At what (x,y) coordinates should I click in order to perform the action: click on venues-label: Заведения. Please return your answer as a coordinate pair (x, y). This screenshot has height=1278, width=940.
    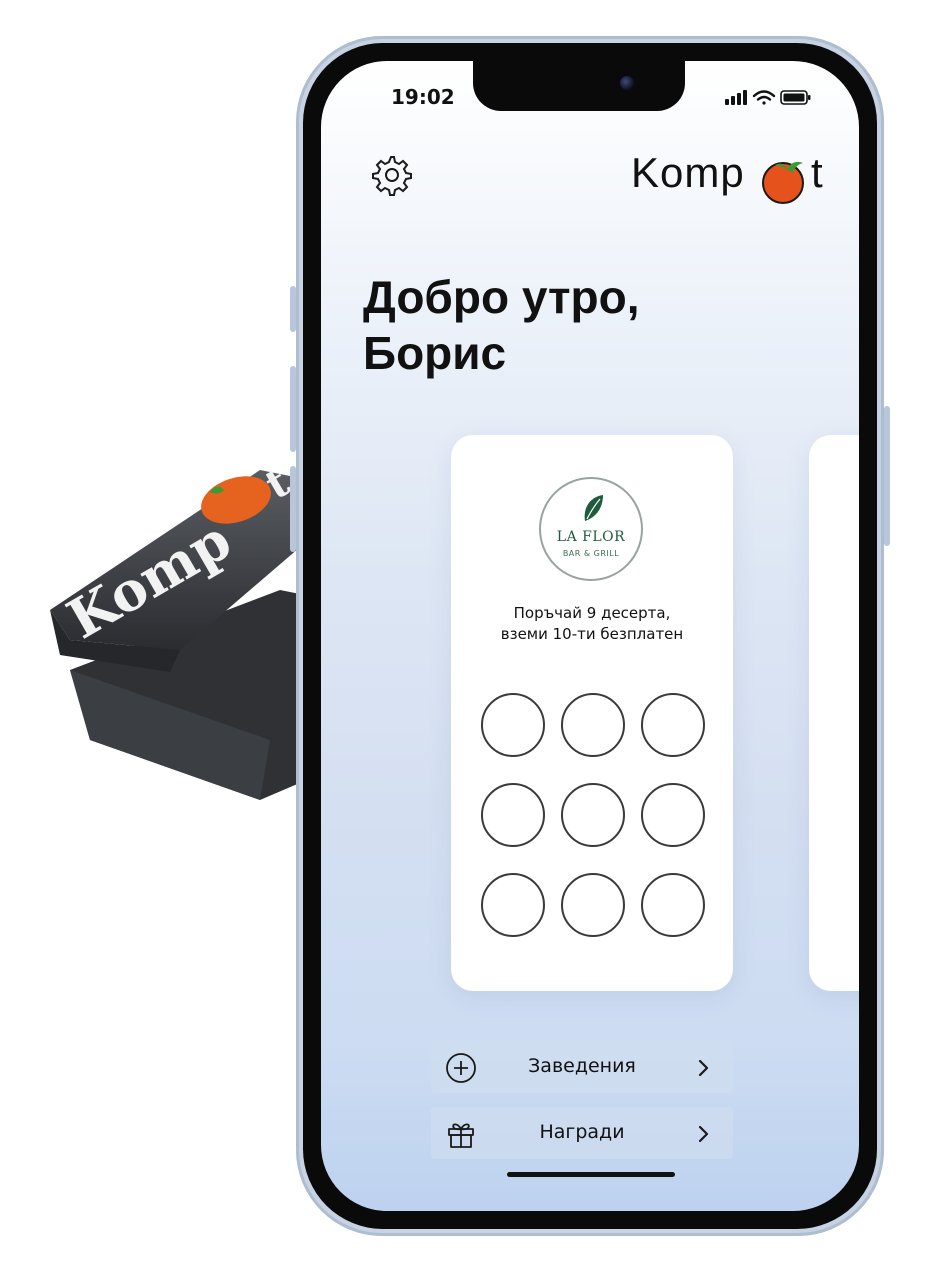
    Looking at the image, I should click on (582, 1066).